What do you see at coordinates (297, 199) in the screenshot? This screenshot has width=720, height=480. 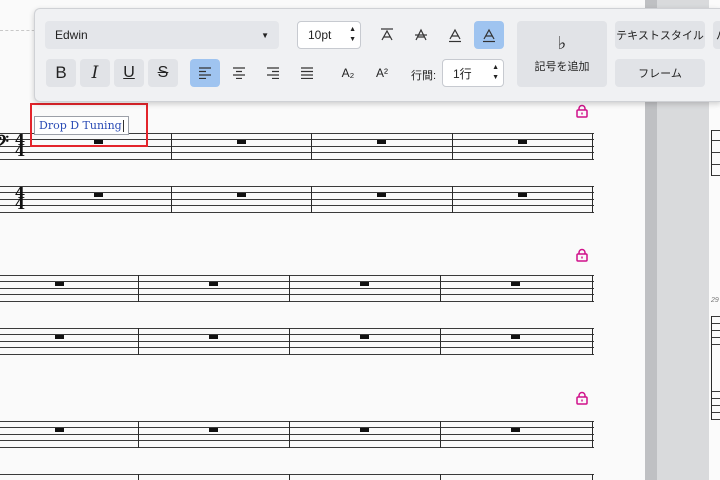 I see `staff-system1-lower` at bounding box center [297, 199].